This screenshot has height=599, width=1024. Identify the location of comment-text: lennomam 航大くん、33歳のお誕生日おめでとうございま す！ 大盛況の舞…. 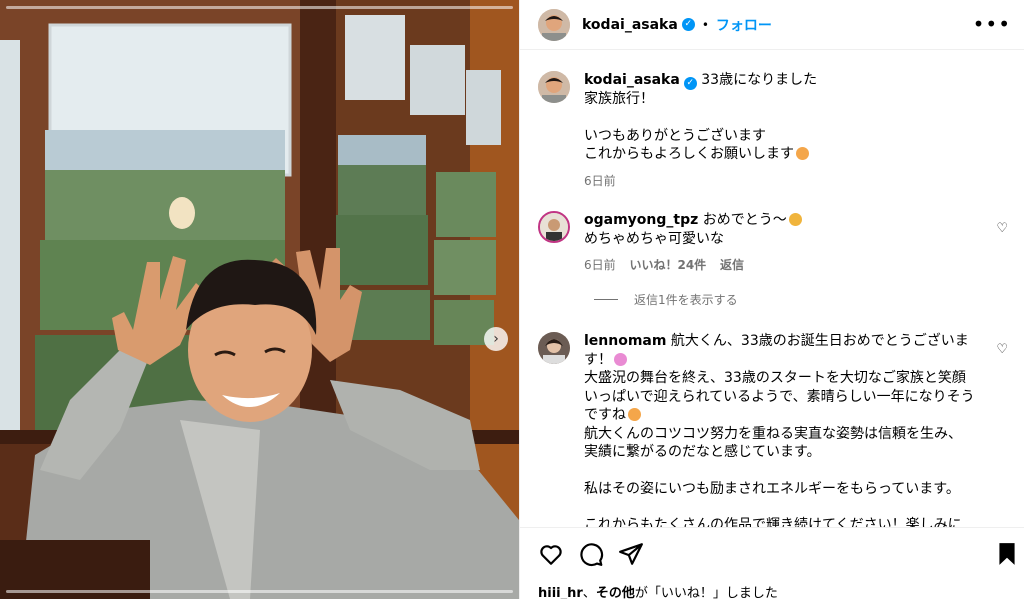
(784, 429).